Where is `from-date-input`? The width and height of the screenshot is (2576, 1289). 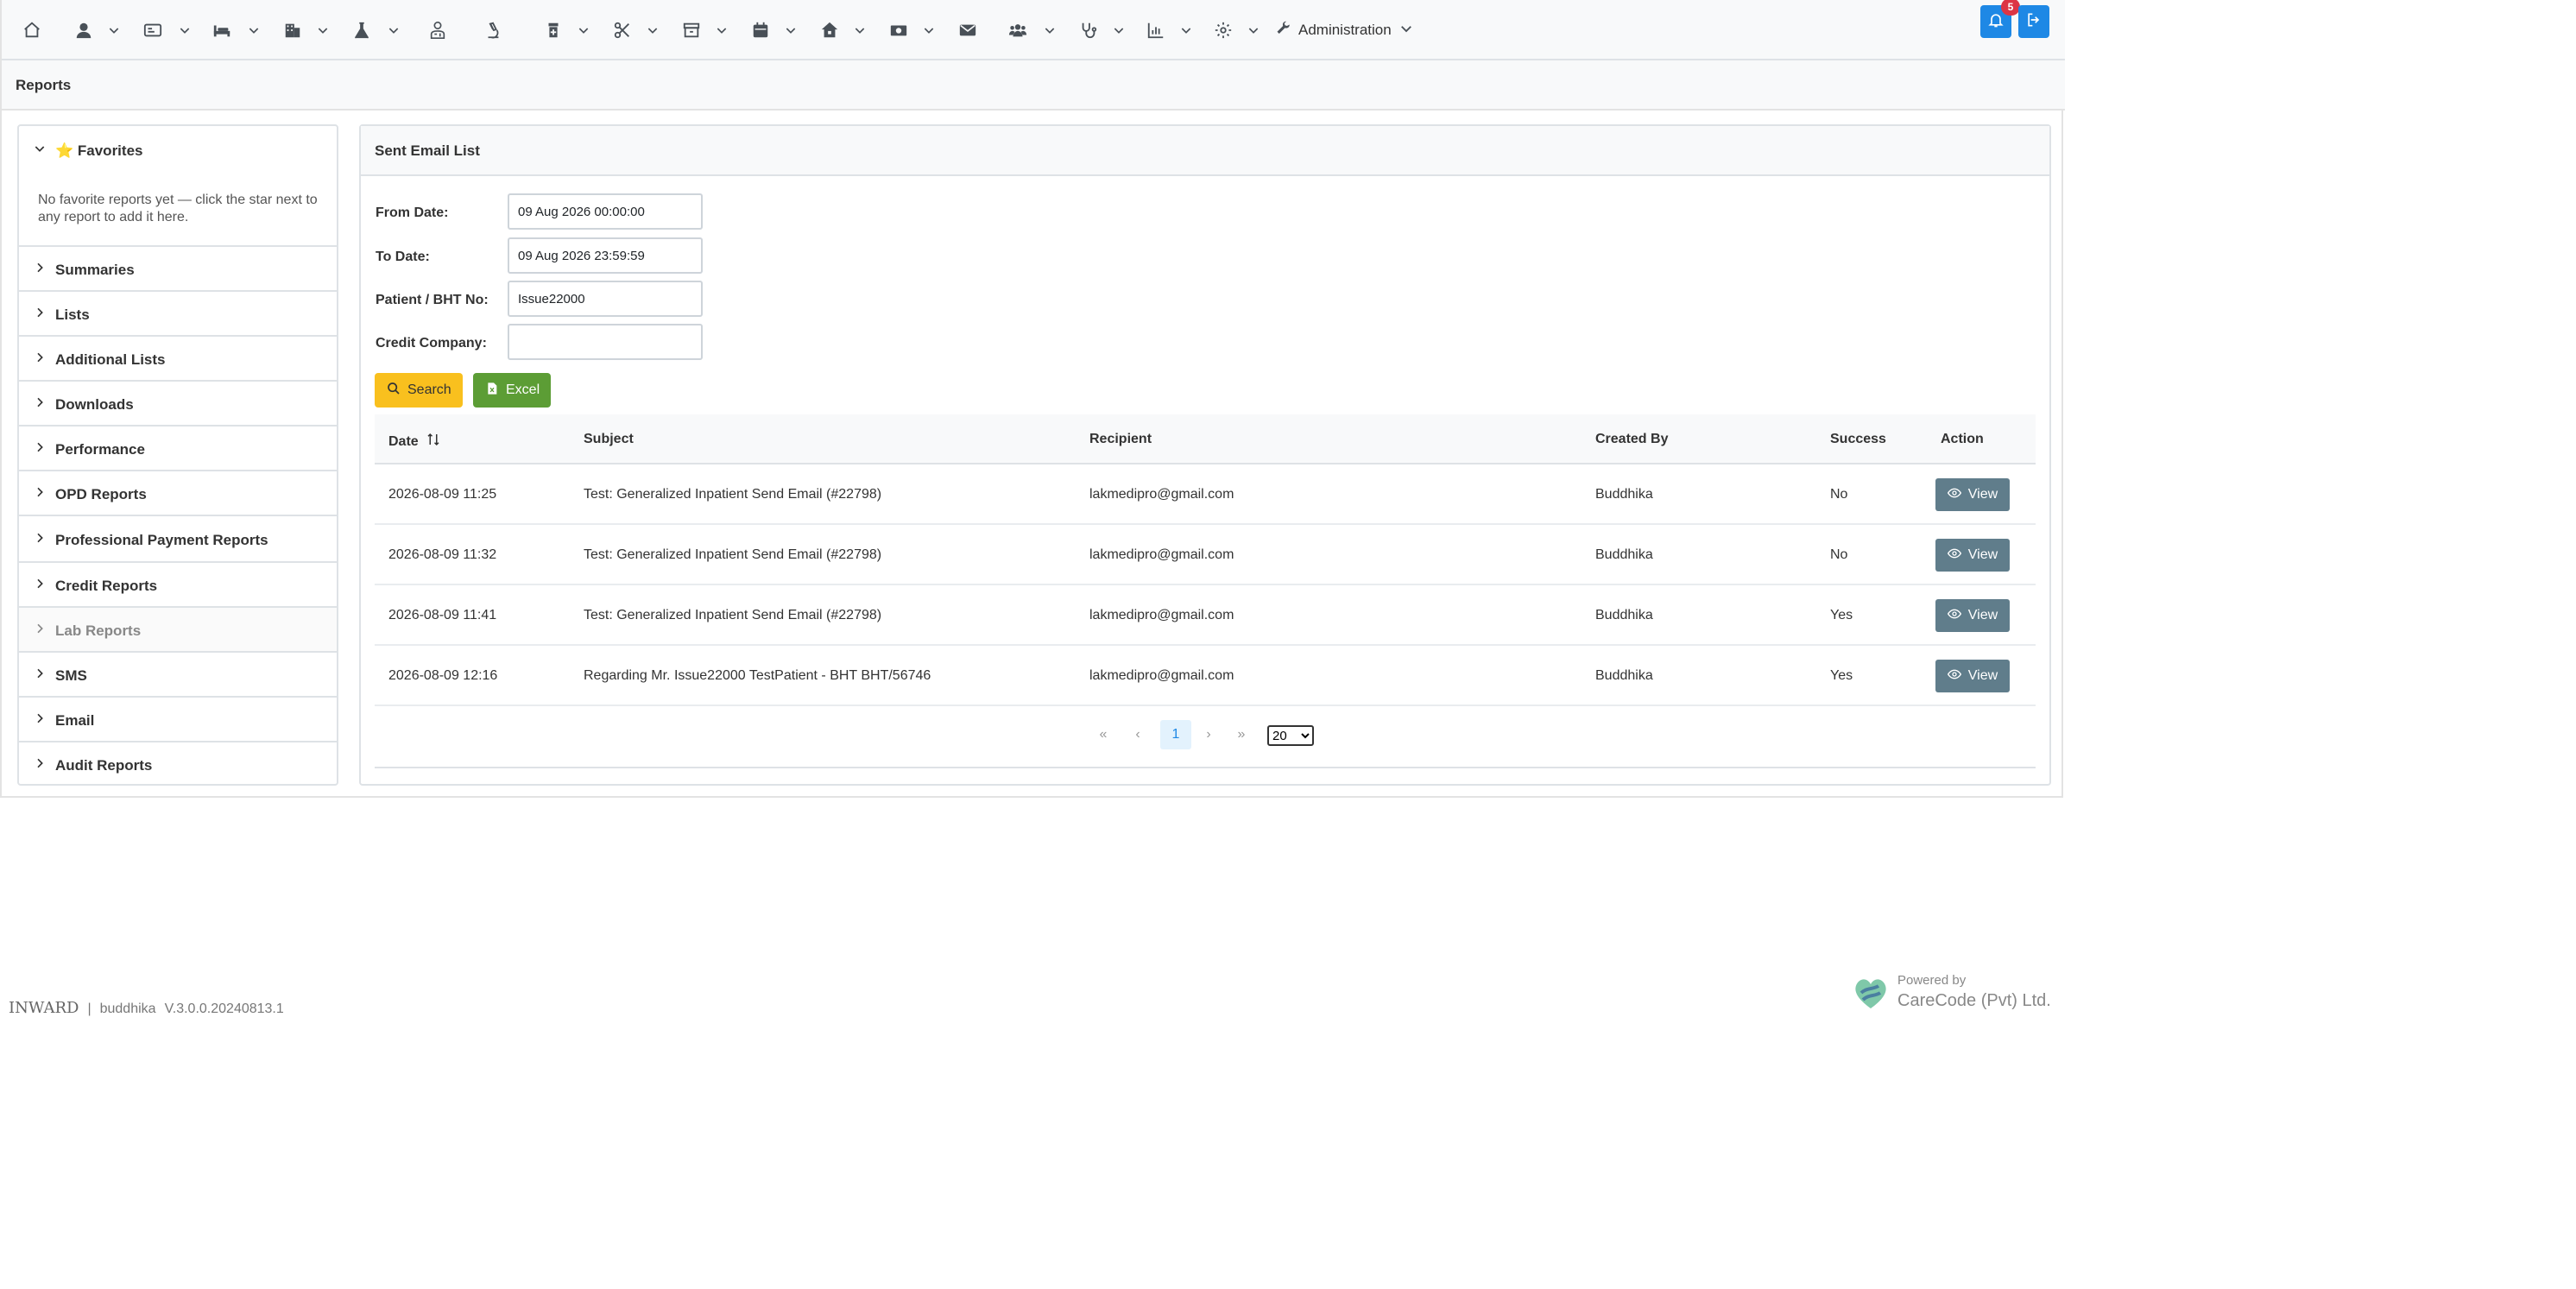
from-date-input is located at coordinates (605, 211).